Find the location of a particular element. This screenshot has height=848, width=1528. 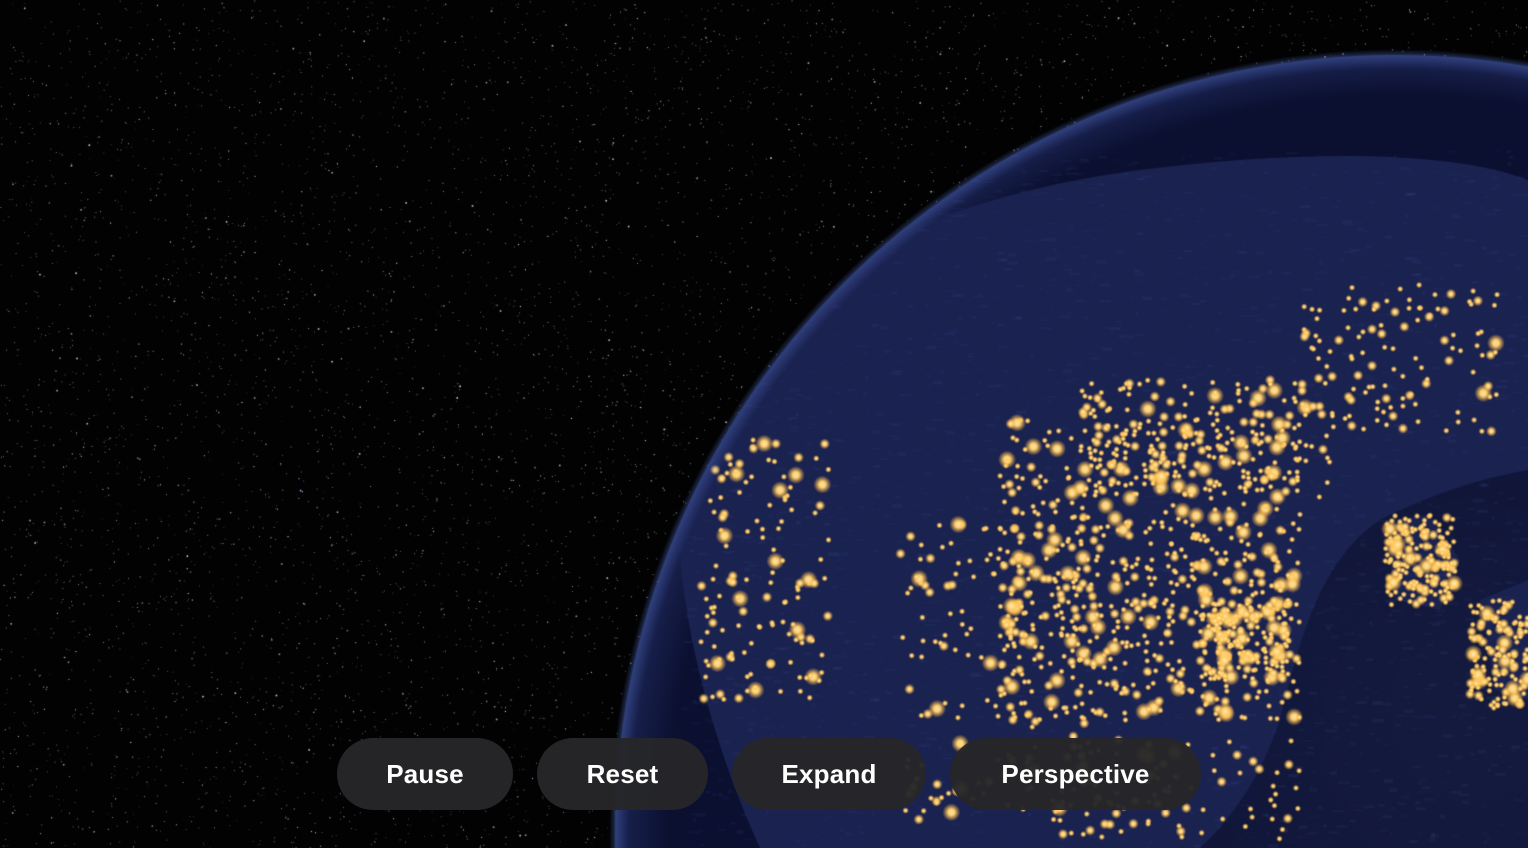

control-bar: Pause Reset Expand Perspective is located at coordinates (769, 774).